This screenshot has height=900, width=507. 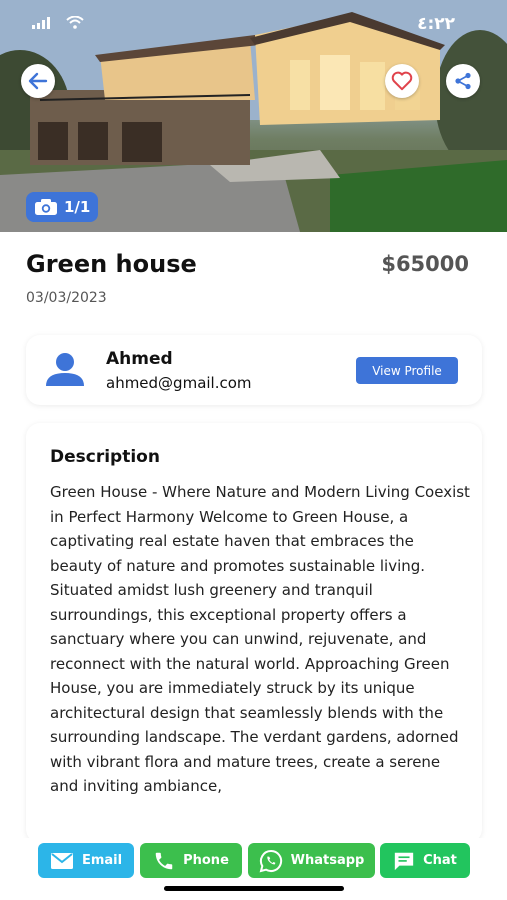 What do you see at coordinates (139, 359) in the screenshot?
I see `owner-name: Ahmed` at bounding box center [139, 359].